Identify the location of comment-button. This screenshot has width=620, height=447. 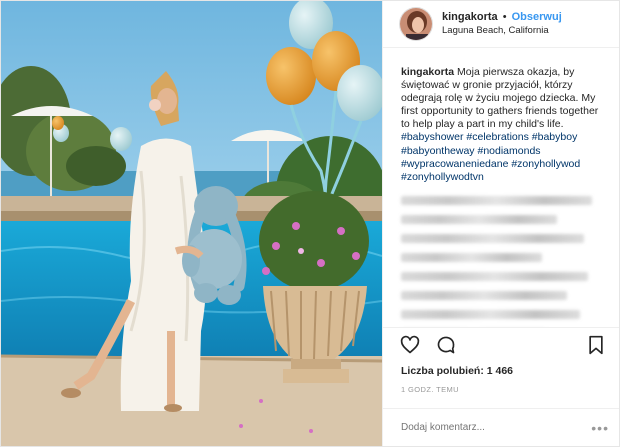
(446, 345).